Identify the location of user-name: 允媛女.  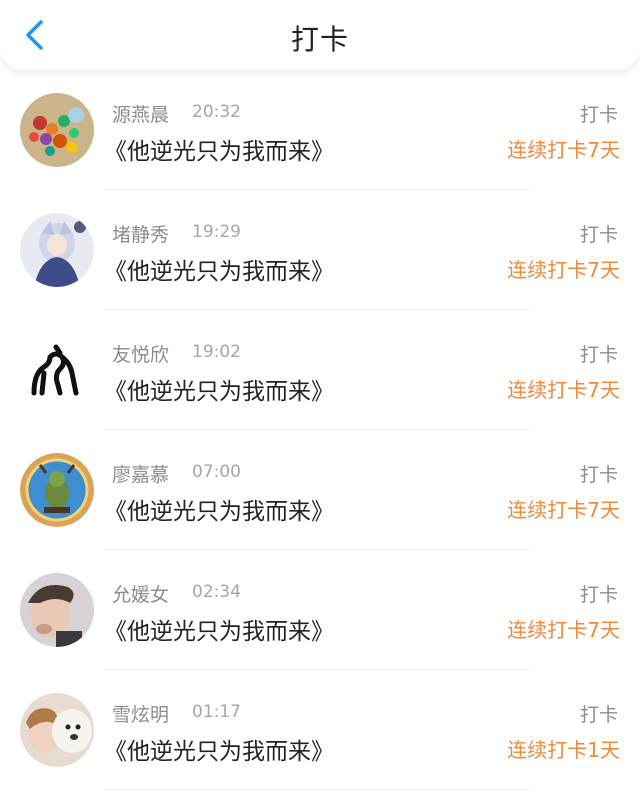
(141, 595).